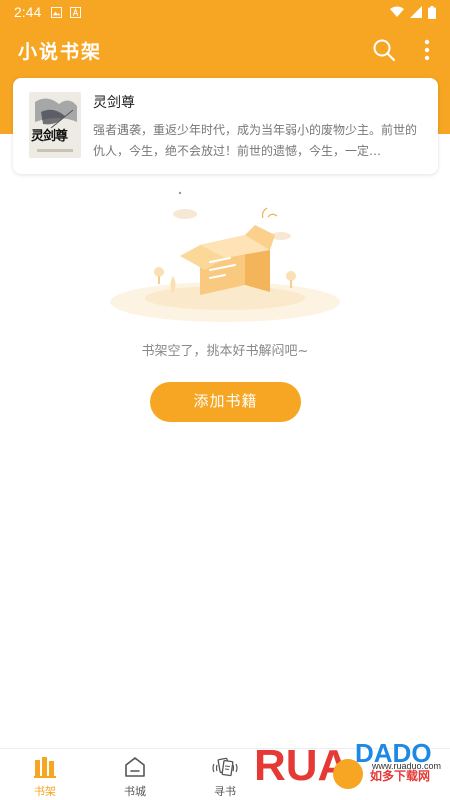  What do you see at coordinates (225, 12) in the screenshot?
I see `status-bar: 2:44` at bounding box center [225, 12].